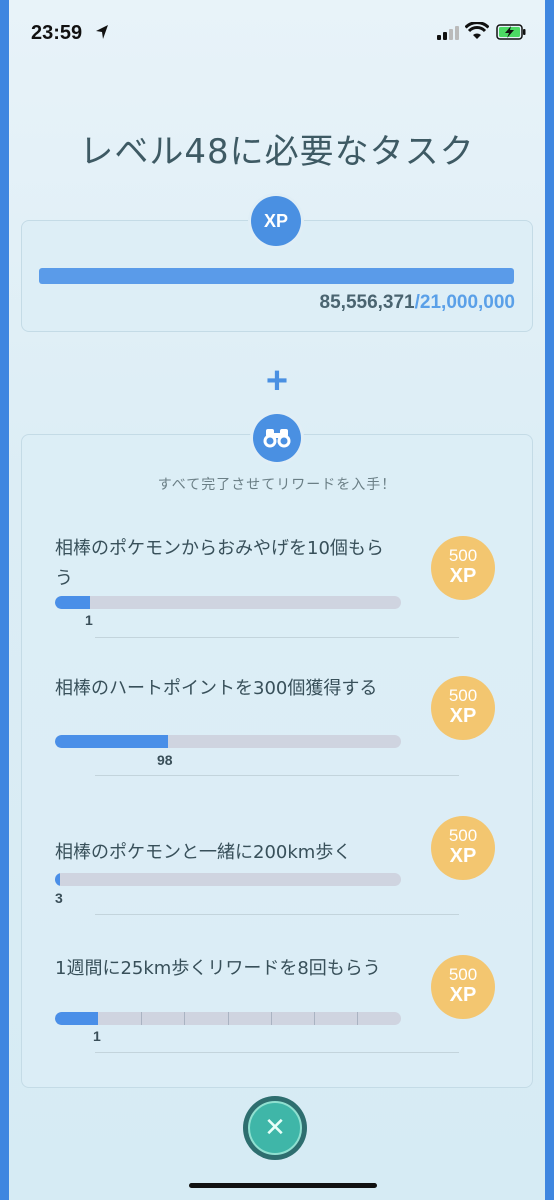  Describe the element at coordinates (57, 33) in the screenshot. I see `status-time: 23:59` at that location.